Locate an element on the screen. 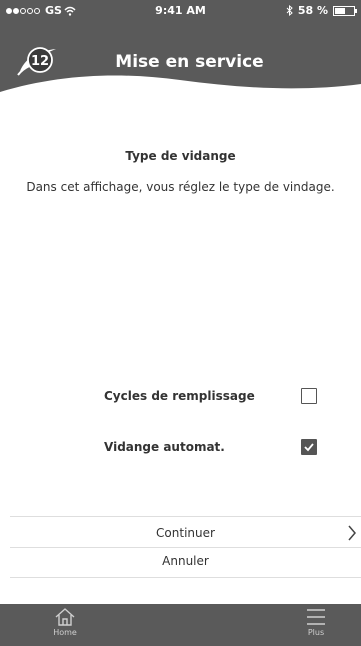 Image resolution: width=361 pixels, height=646 pixels. option-label: Cycles de remplissage is located at coordinates (179, 396).